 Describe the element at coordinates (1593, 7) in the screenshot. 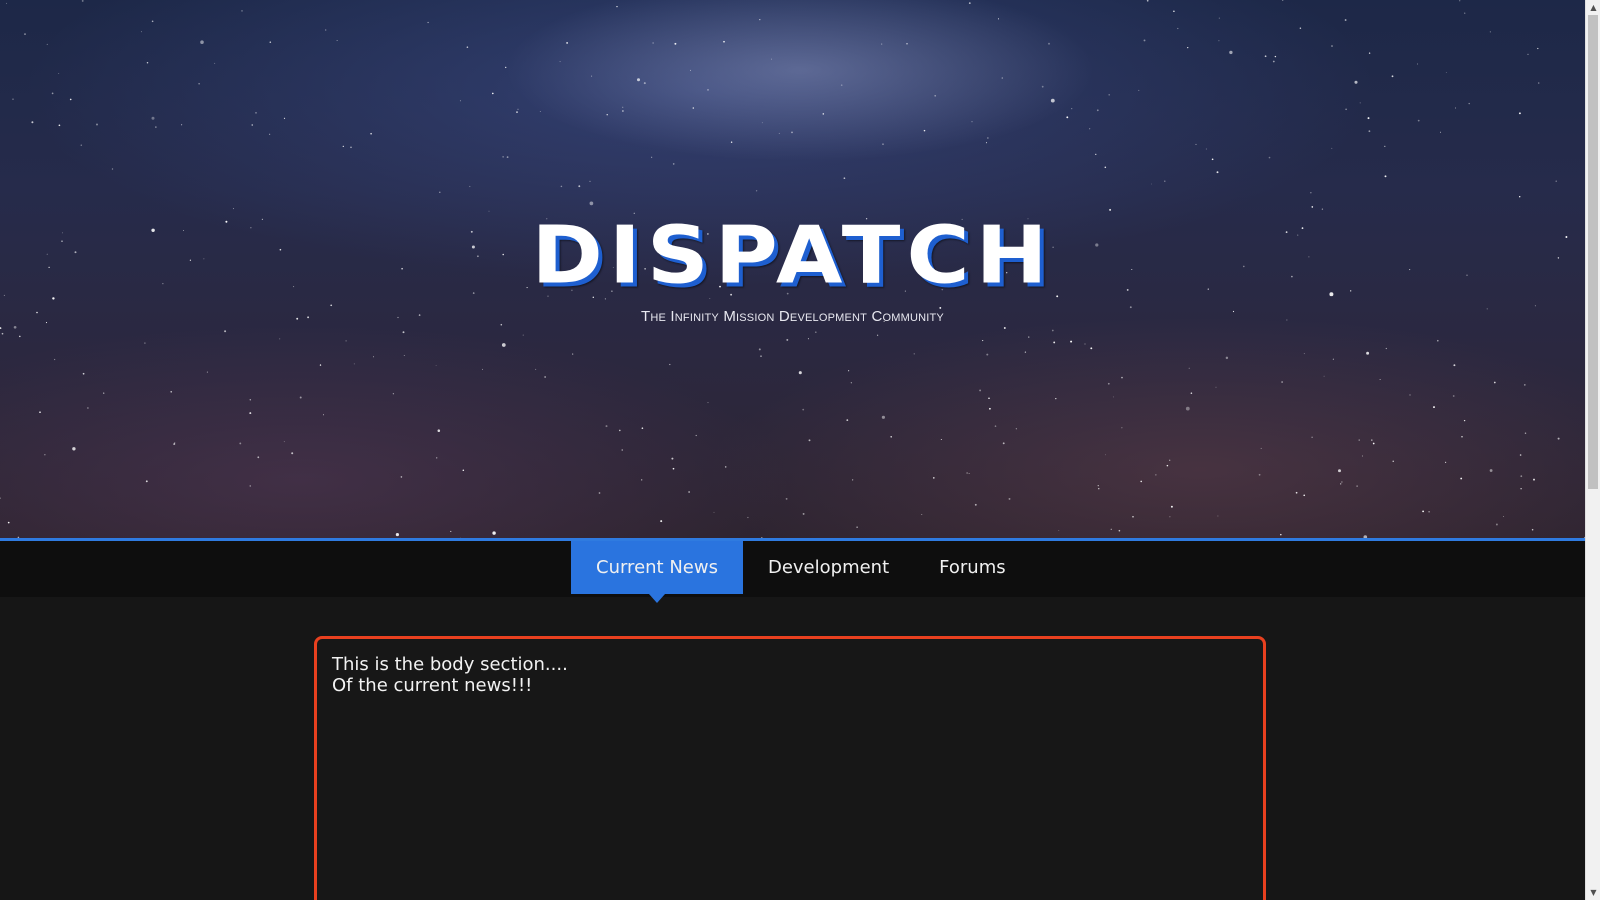

I see `scroll-up-arrow-icon: ▲` at that location.